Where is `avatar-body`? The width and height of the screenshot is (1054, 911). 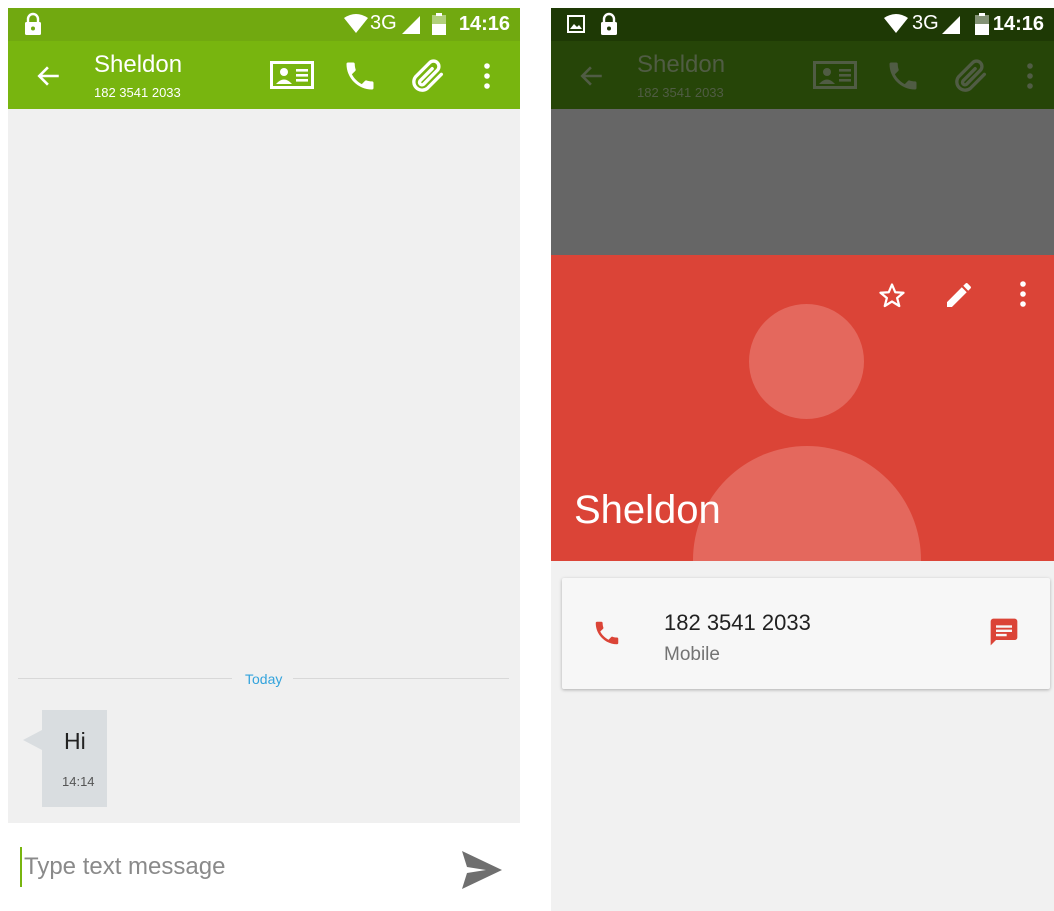
avatar-body is located at coordinates (807, 503).